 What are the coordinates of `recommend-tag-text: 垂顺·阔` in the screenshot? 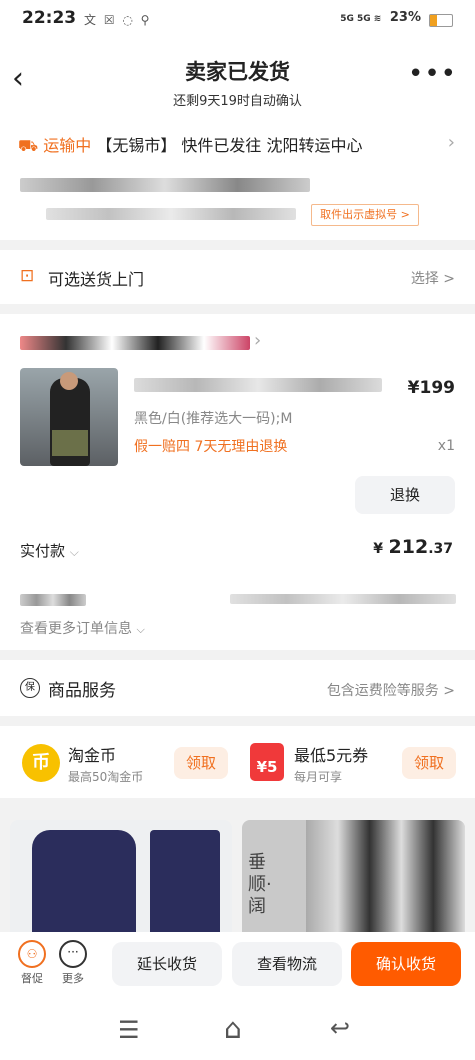 It's located at (260, 884).